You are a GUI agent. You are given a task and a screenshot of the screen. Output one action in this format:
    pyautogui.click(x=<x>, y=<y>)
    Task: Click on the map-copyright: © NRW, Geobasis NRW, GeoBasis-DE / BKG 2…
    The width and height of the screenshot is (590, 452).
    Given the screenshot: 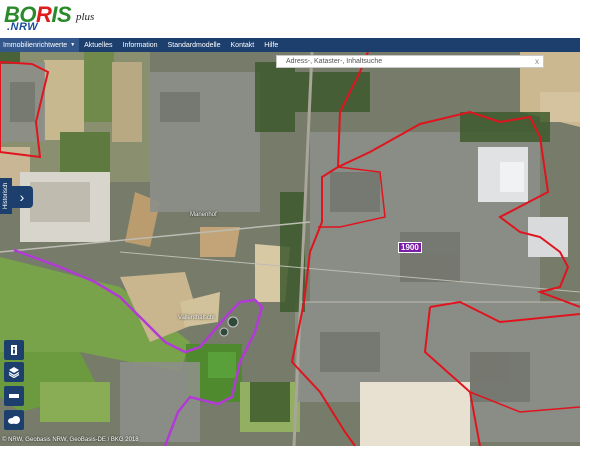 What is the action you would take?
    pyautogui.click(x=70, y=440)
    